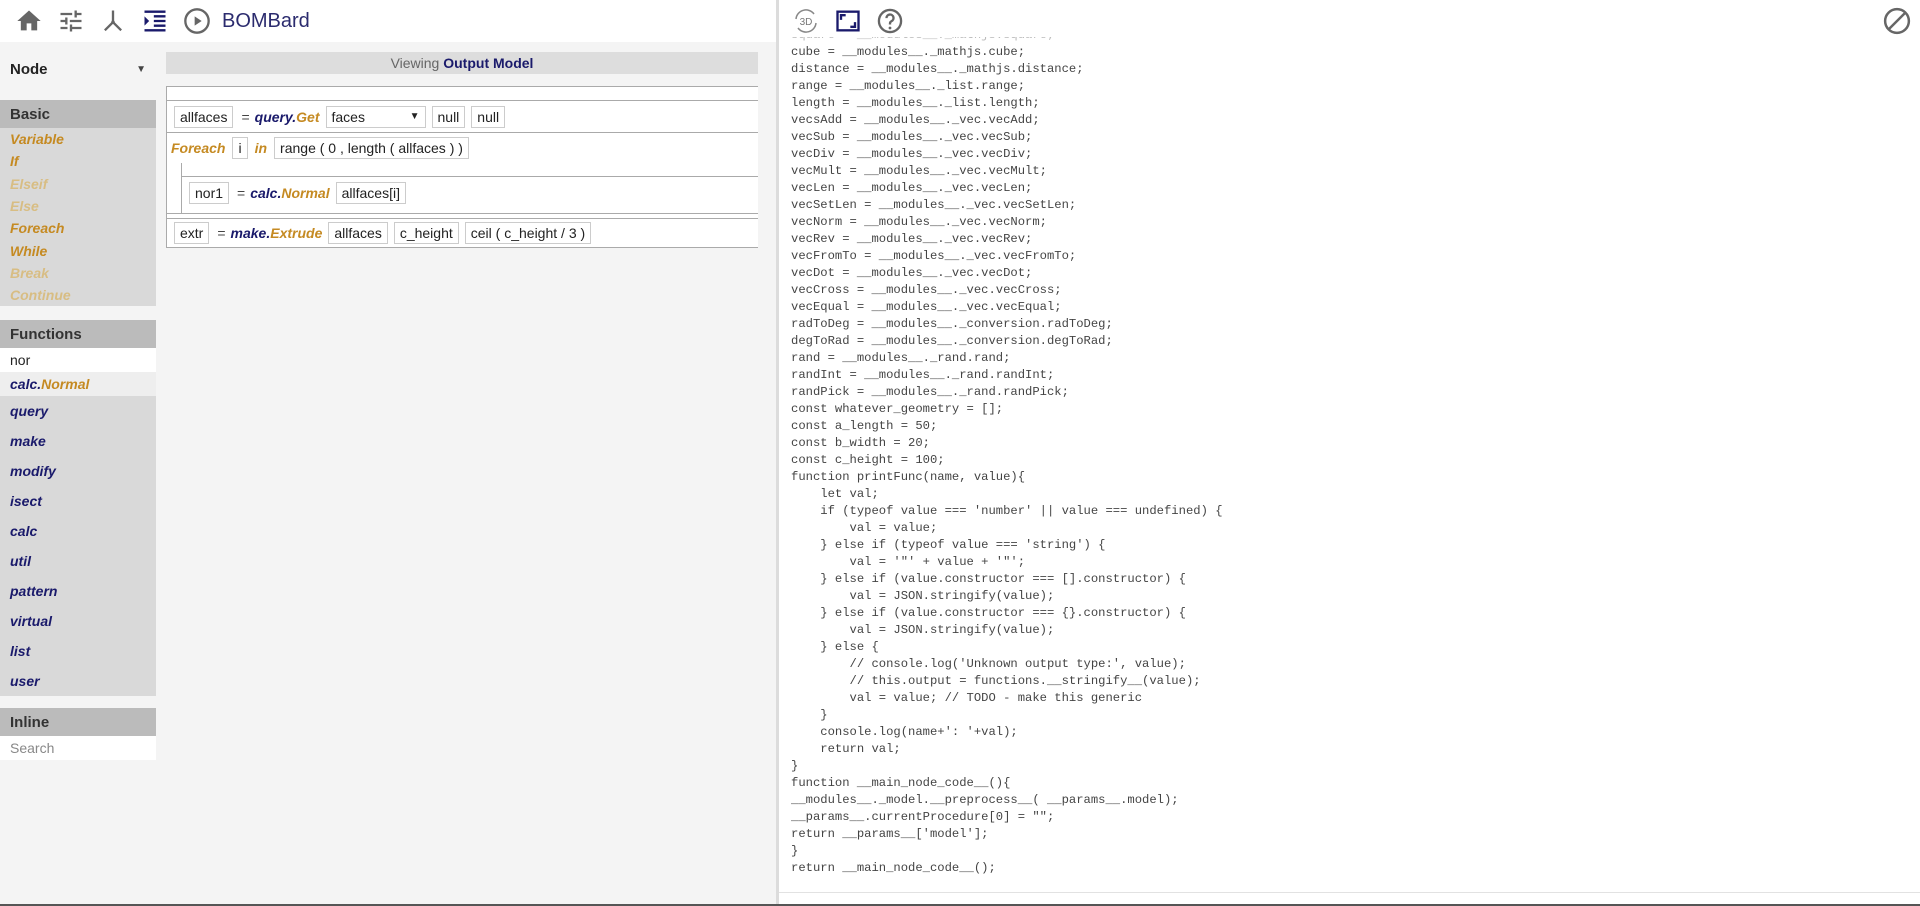 This screenshot has width=1920, height=906. Describe the element at coordinates (912, 154) in the screenshot. I see `code-line: vecDiv = __modules__._vec.vecDiv;` at that location.